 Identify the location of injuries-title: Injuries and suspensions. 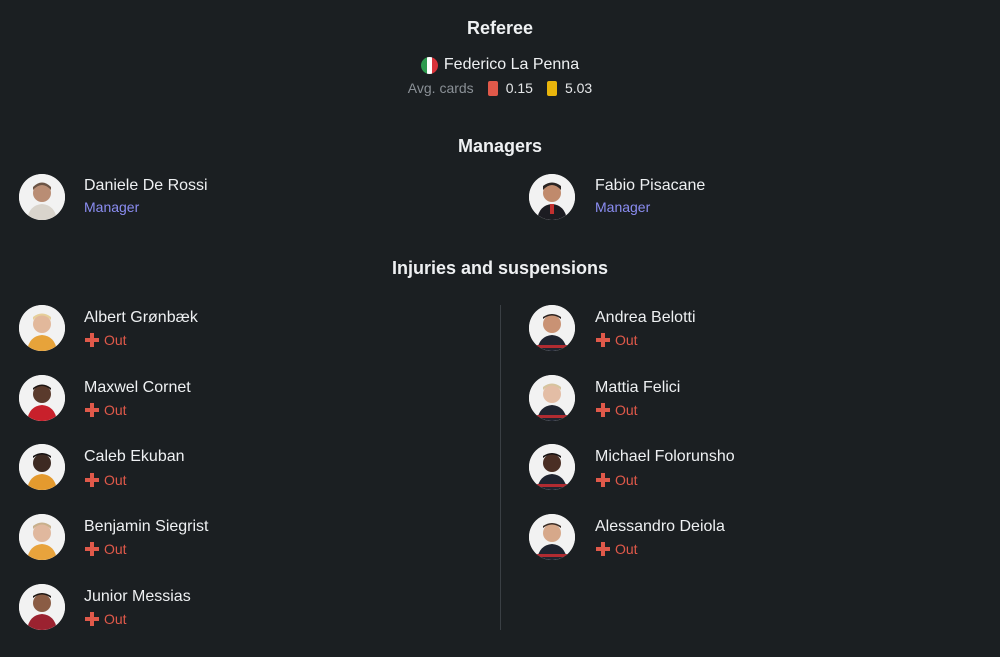
(500, 268).